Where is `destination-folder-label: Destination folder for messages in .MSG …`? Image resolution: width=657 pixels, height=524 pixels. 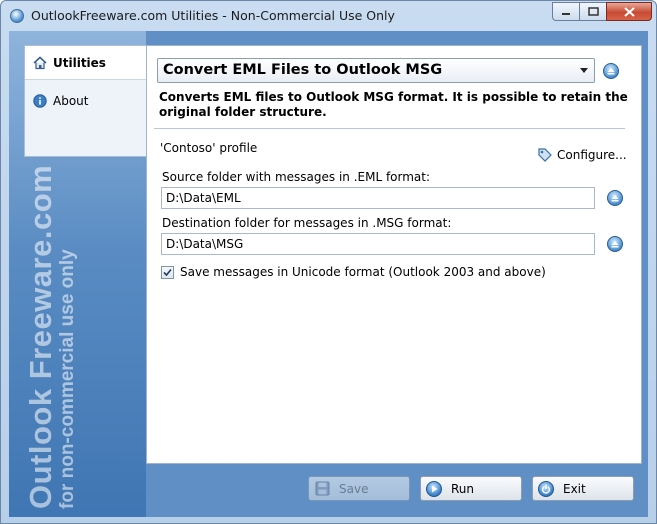 destination-folder-label: Destination folder for messages in .MSG … is located at coordinates (307, 223).